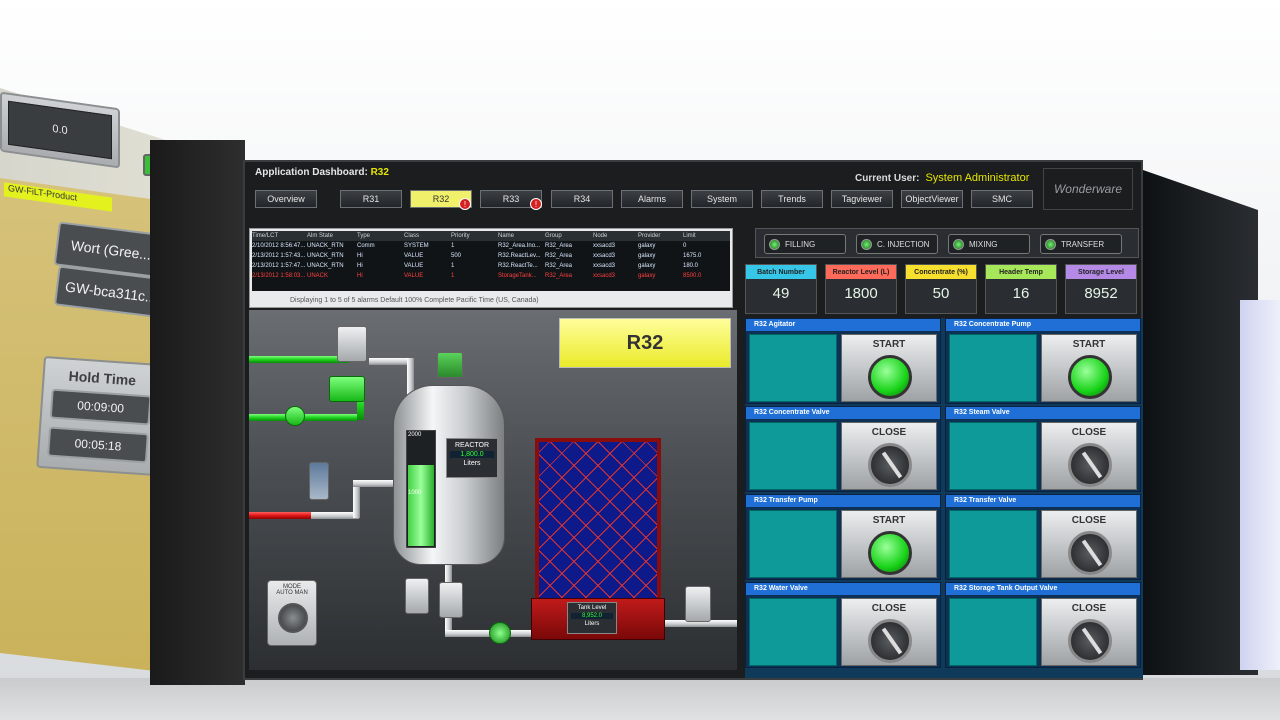 The width and height of the screenshot is (1280, 720). Describe the element at coordinates (500, 633) in the screenshot. I see `transfer-pump` at that location.